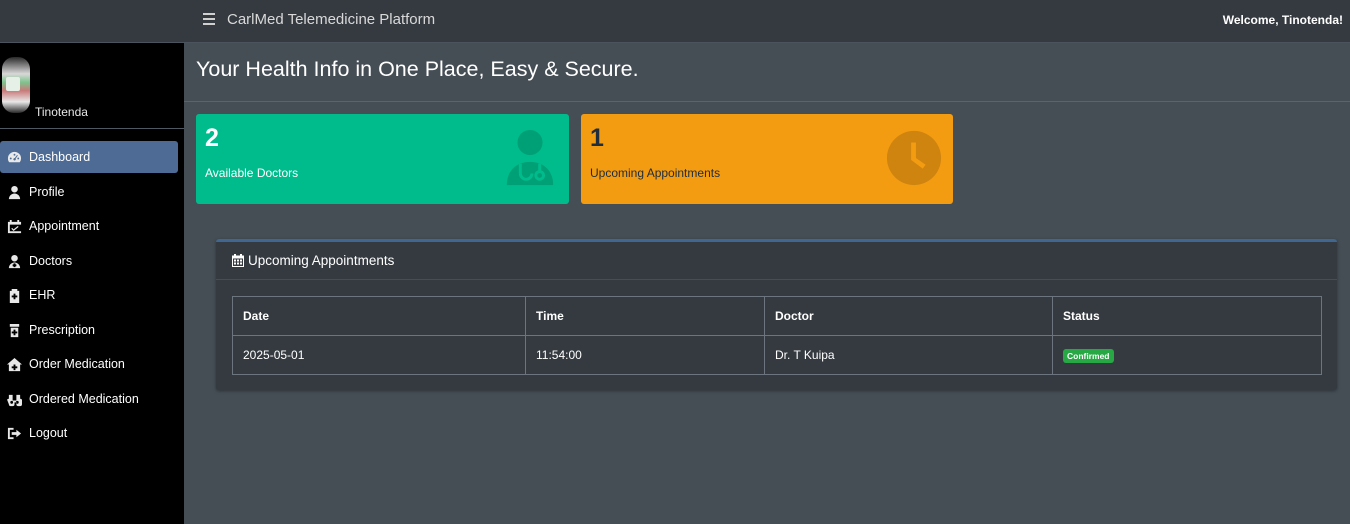 This screenshot has width=1350, height=524. I want to click on sidebar-item-ordered-medication: Ordered Medication, so click(89, 399).